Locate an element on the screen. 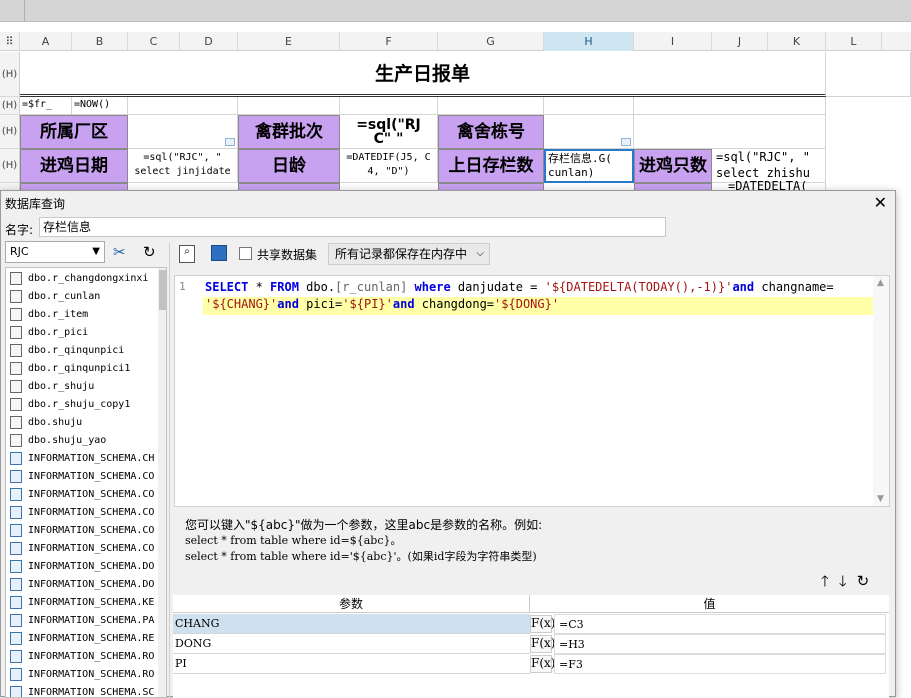 This screenshot has height=698, width=911. scroll-up-icon: ▲ is located at coordinates (880, 283).